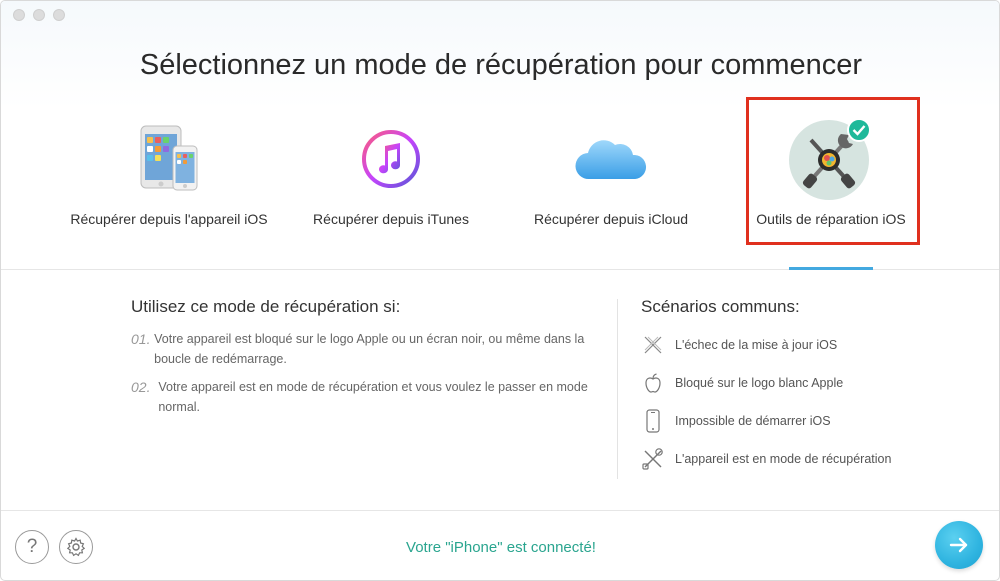 This screenshot has height=581, width=1000. Describe the element at coordinates (500, 510) in the screenshot. I see `footer-divider` at that location.